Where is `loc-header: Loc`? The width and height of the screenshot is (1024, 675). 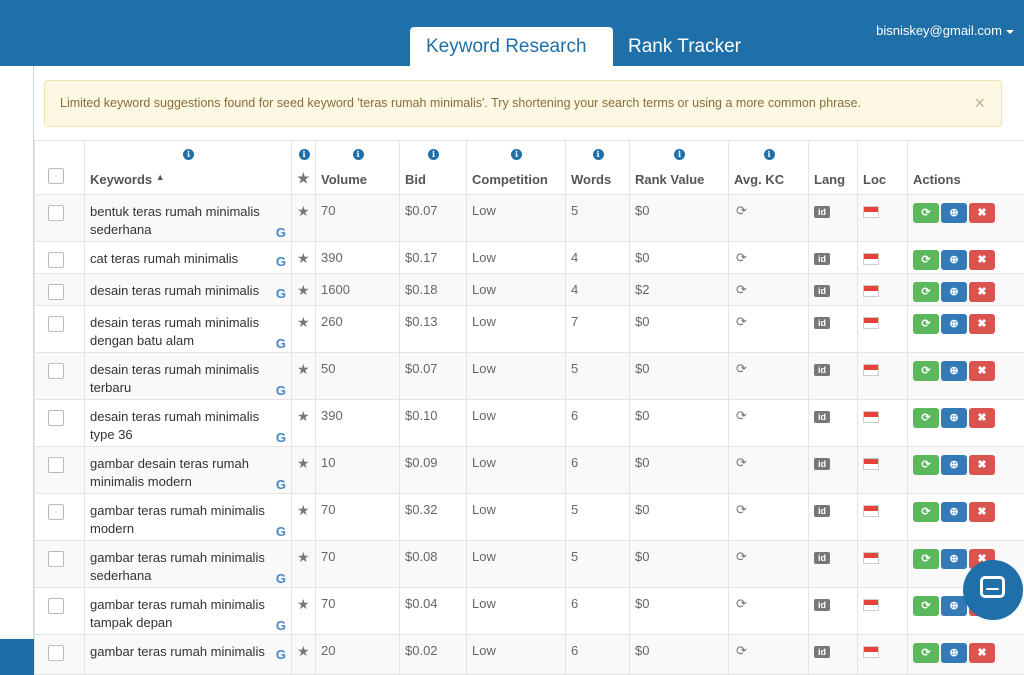
loc-header: Loc is located at coordinates (883, 168).